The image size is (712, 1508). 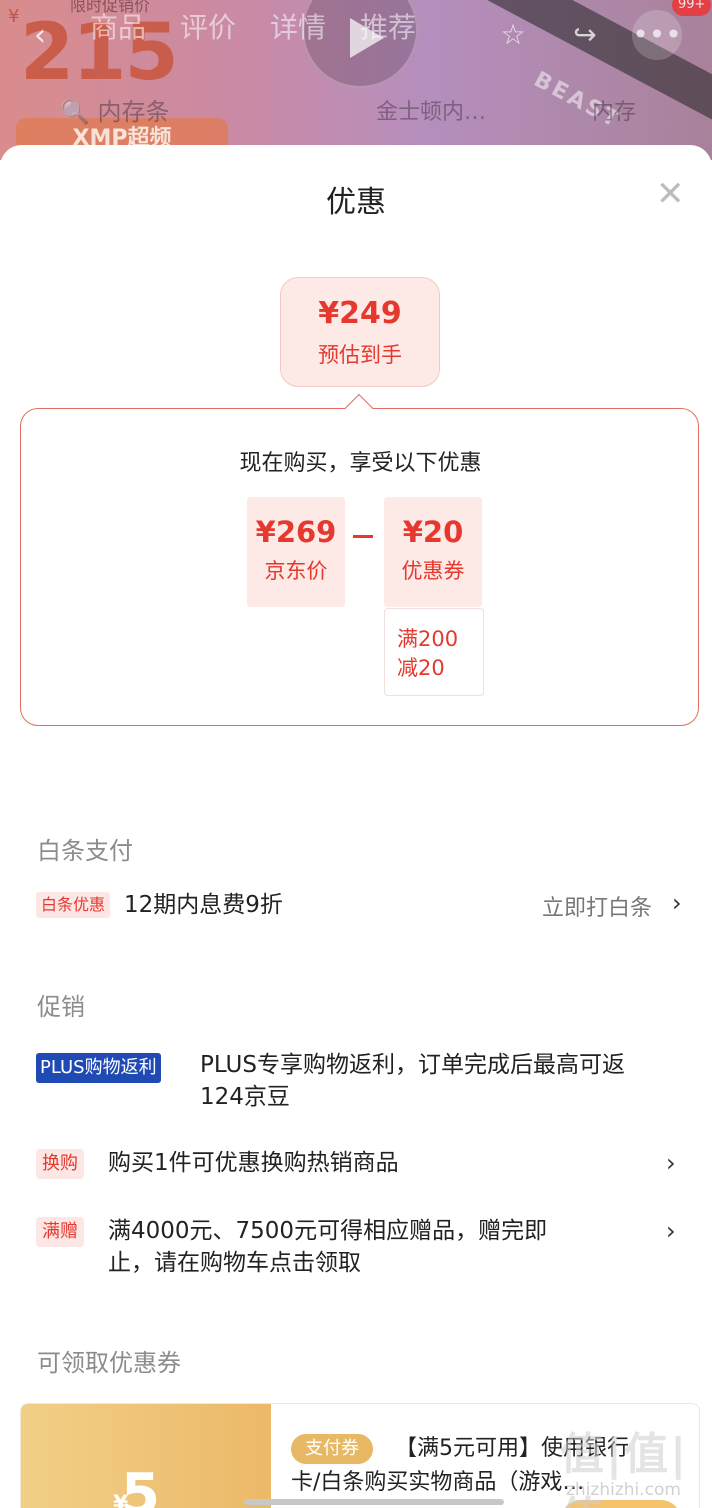 What do you see at coordinates (327, 1247) in the screenshot?
I see `gift-text: 满4000元、7500元可得相应赠品，赠完即 止，请在购物车点击领取` at bounding box center [327, 1247].